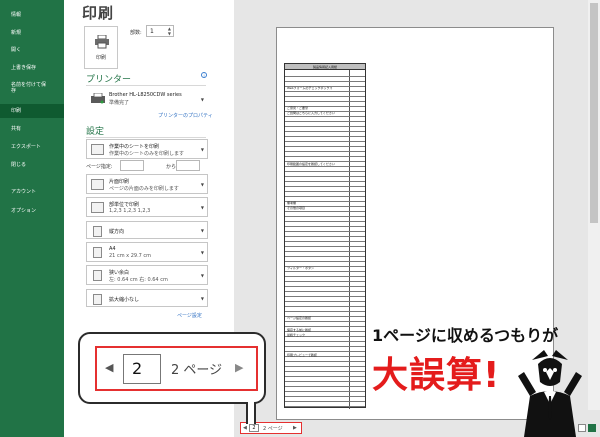 This screenshot has width=600, height=437. I want to click on portrait-icon, so click(97, 231).